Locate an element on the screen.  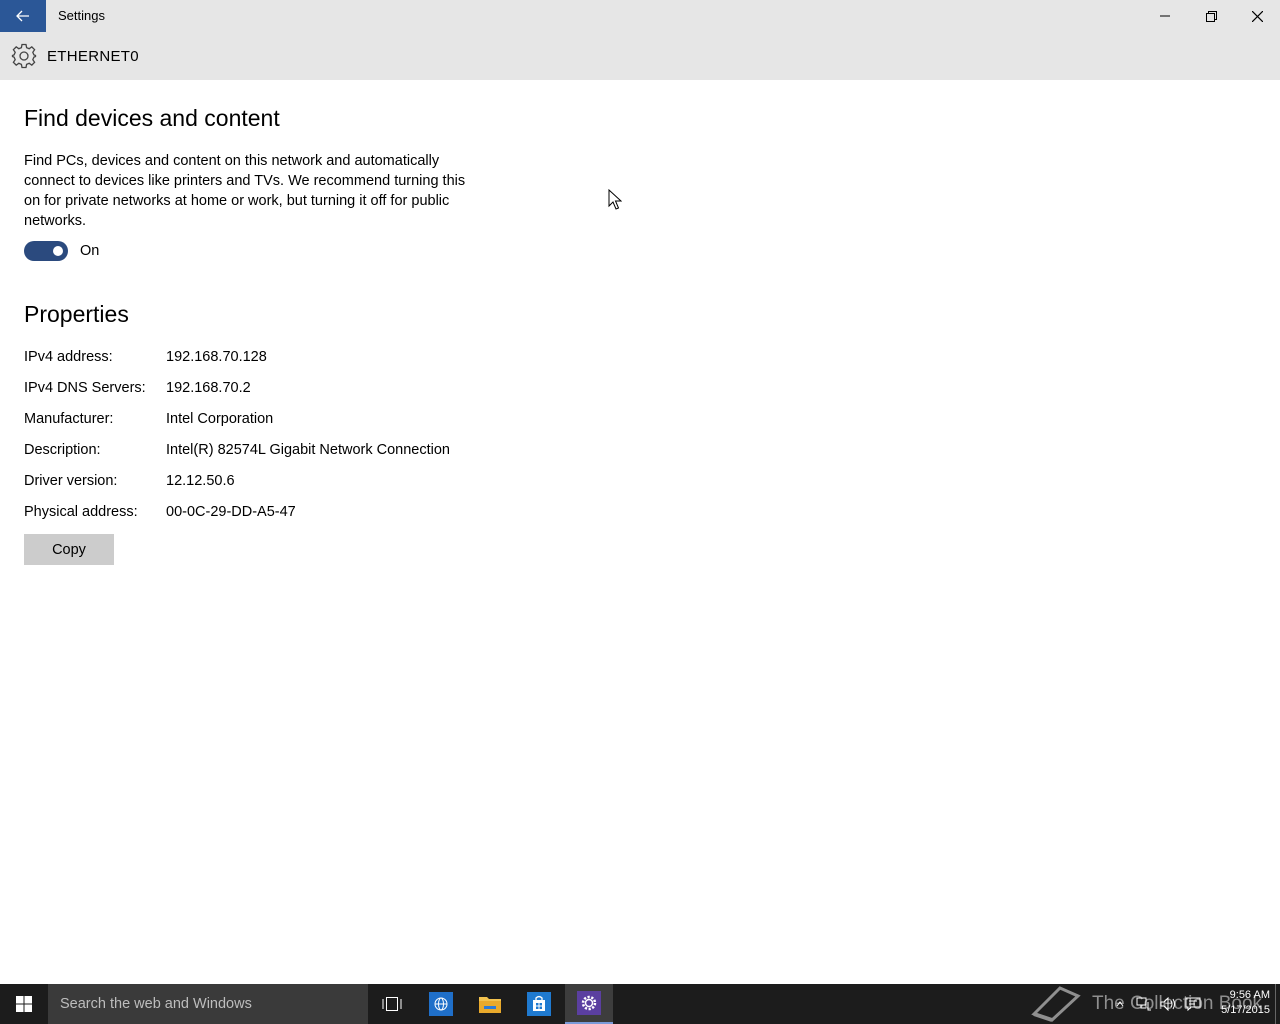
ipv4-address-label: IPv4 address: is located at coordinates (68, 357).